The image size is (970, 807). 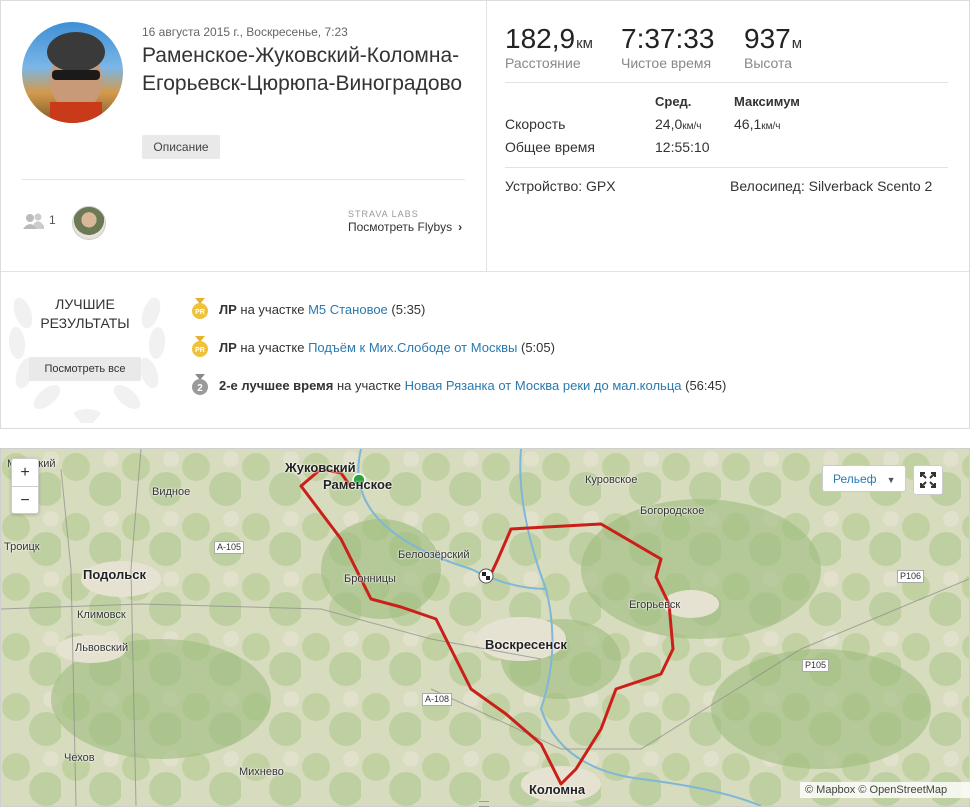 What do you see at coordinates (885, 790) in the screenshot?
I see `map-attribution: © Mapbox © OpenStreetMap` at bounding box center [885, 790].